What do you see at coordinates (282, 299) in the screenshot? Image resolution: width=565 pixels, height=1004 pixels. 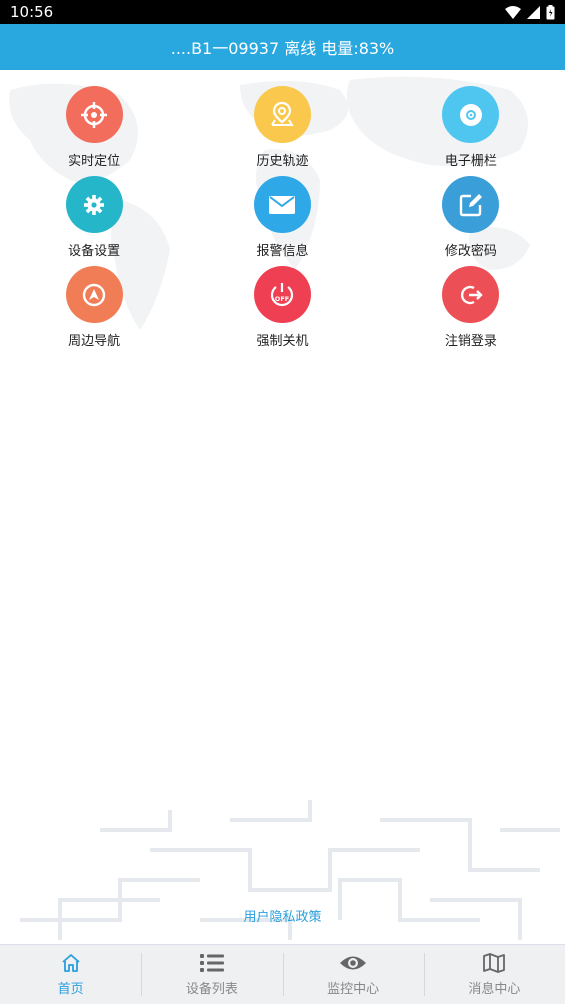 I see `svg-text: OFF` at bounding box center [282, 299].